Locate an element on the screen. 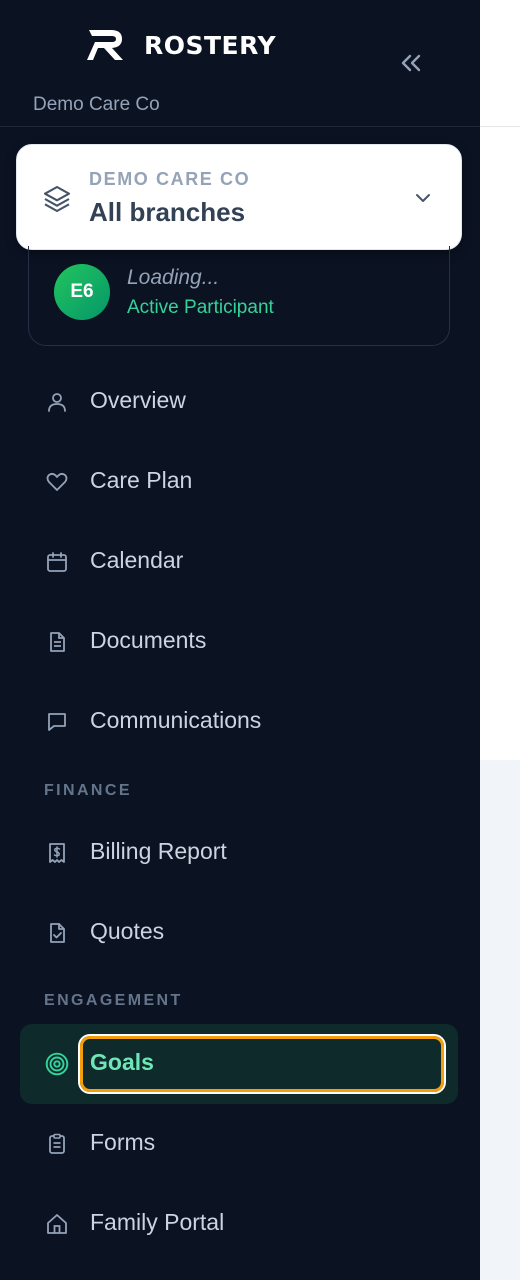 This screenshot has height=1280, width=520. nav-item-forms: Forms is located at coordinates (239, 1143).